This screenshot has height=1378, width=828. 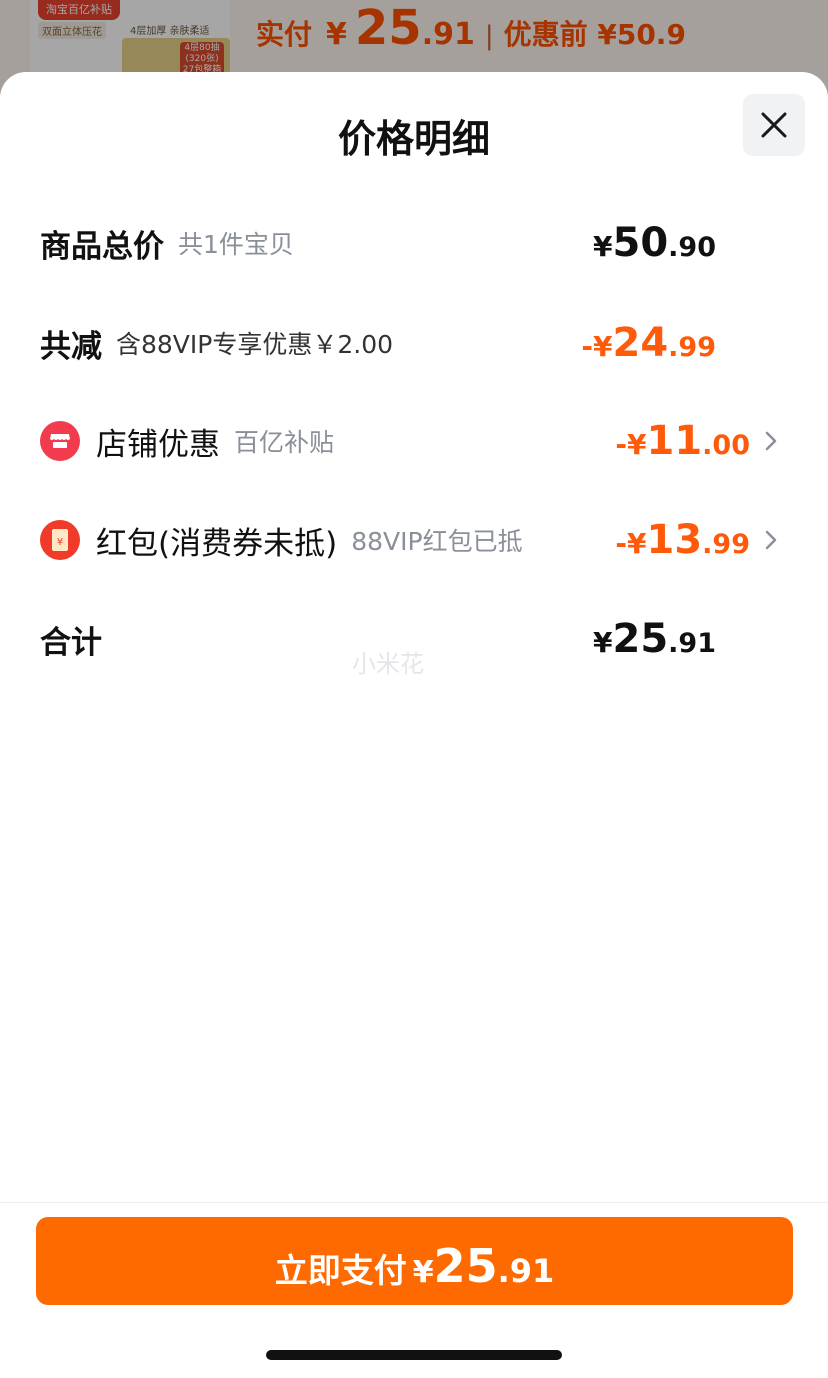 I want to click on store-discount-amount: -¥ 11 .00, so click(x=682, y=441).